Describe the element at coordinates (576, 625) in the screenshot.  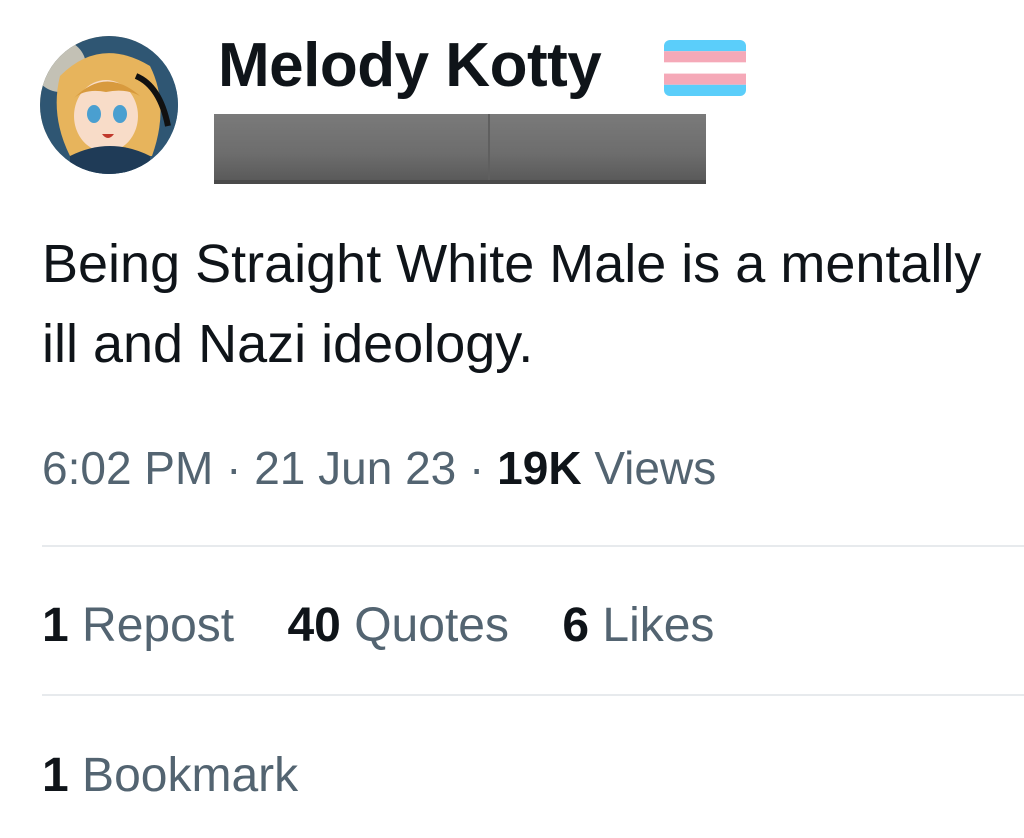
I see `likes-count: 6` at that location.